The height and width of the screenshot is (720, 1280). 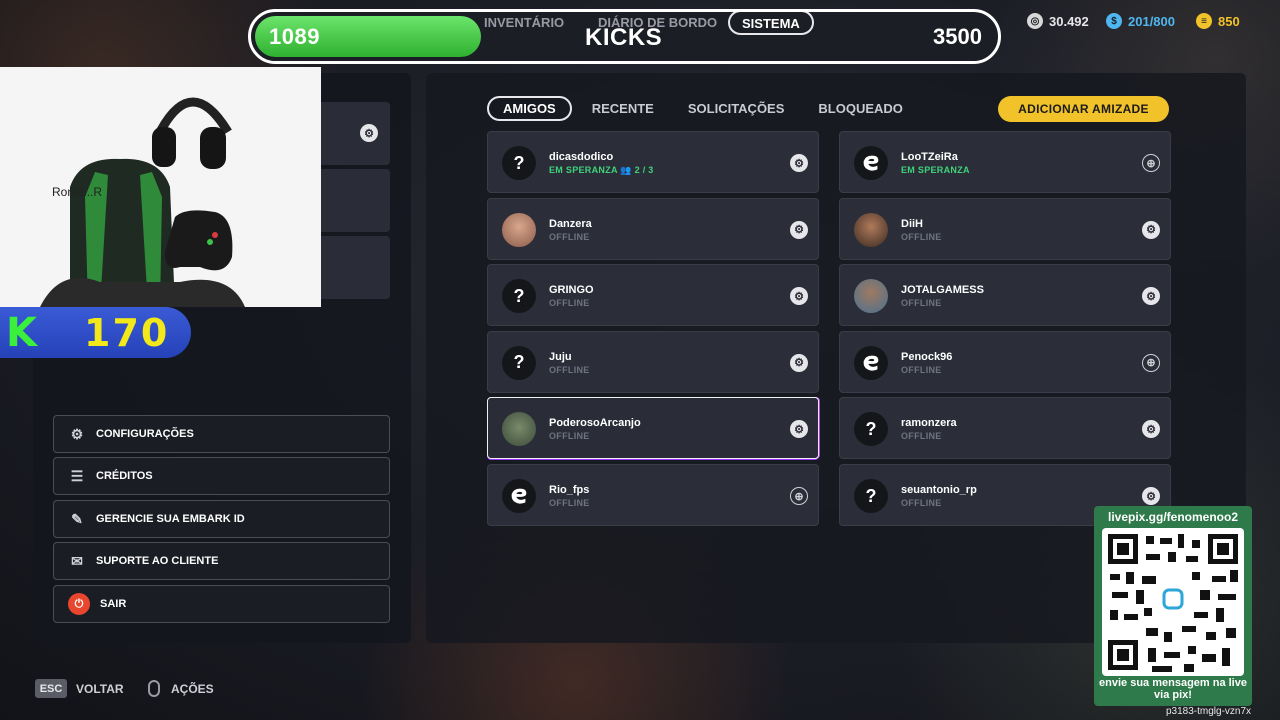 What do you see at coordinates (581, 157) in the screenshot?
I see `friend-name: dicasdodico` at bounding box center [581, 157].